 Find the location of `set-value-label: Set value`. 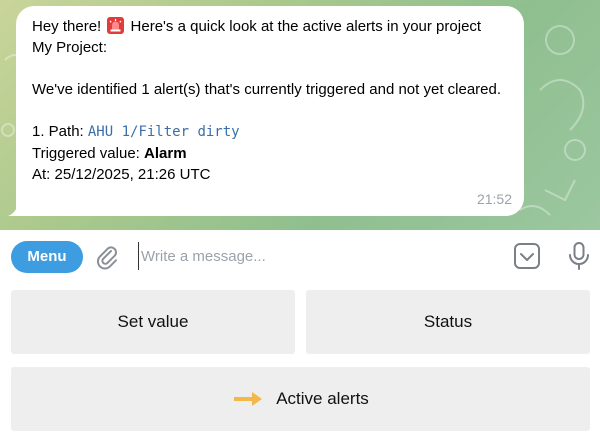

set-value-label: Set value is located at coordinates (153, 321).